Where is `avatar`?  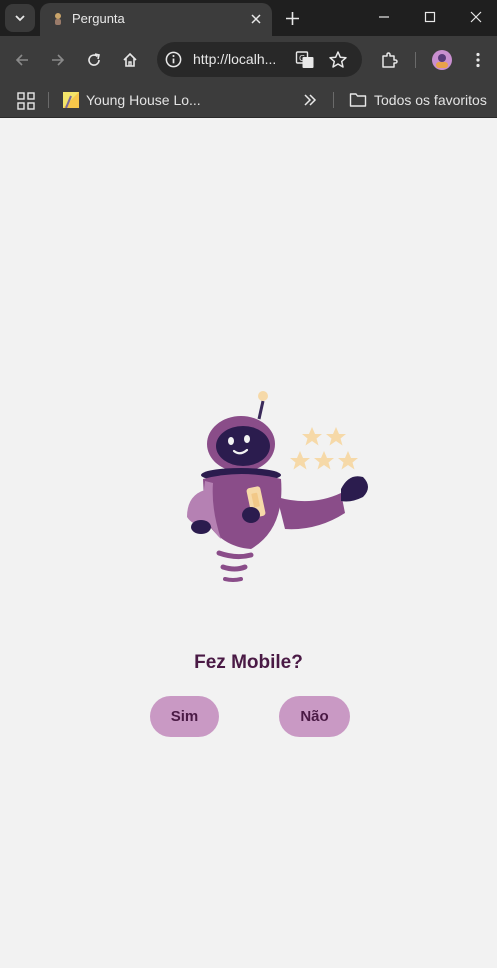 avatar is located at coordinates (442, 60).